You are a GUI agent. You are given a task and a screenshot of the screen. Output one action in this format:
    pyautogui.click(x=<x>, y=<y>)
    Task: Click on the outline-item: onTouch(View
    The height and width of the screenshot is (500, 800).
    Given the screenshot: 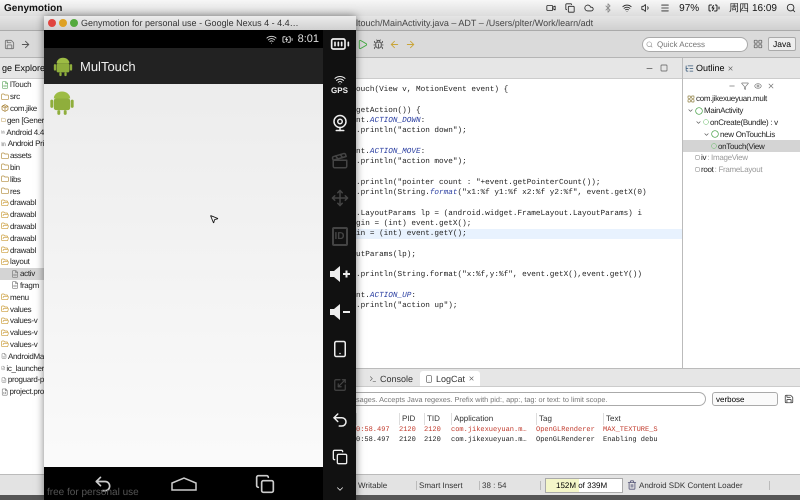 What is the action you would take?
    pyautogui.click(x=741, y=146)
    